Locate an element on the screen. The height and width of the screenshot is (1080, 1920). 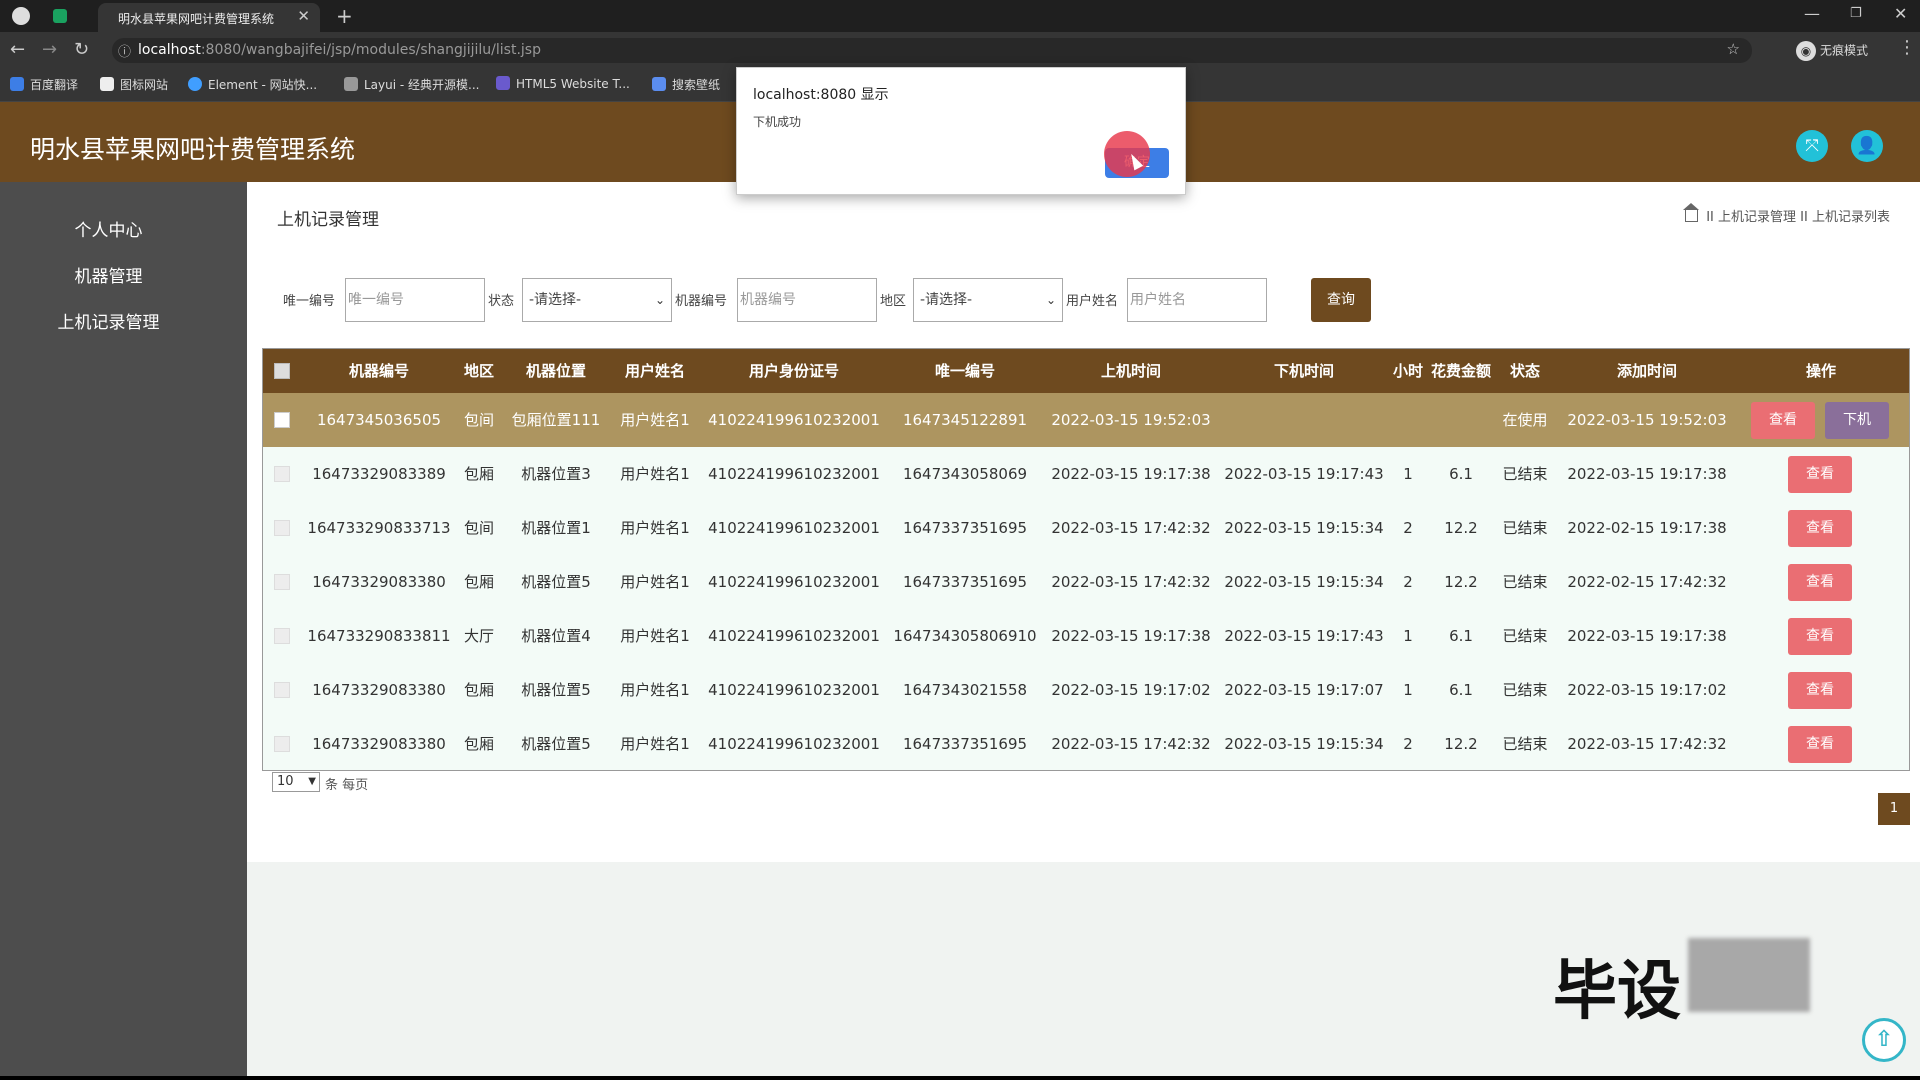
user-input is located at coordinates (1197, 300).